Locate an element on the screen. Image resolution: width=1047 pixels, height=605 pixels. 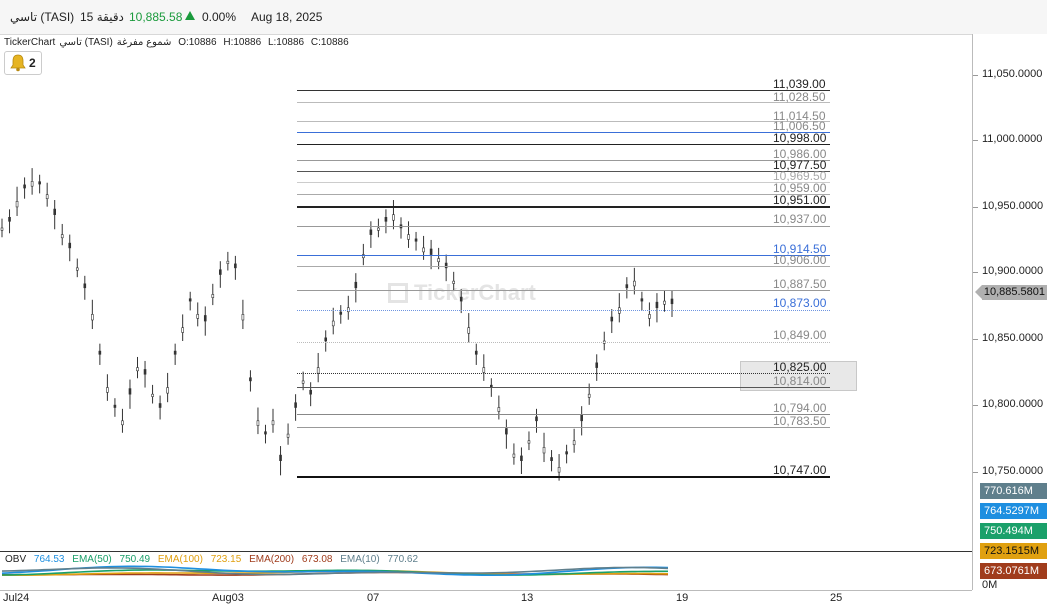
level-label: 11,028.50 is located at coordinates (799, 97).